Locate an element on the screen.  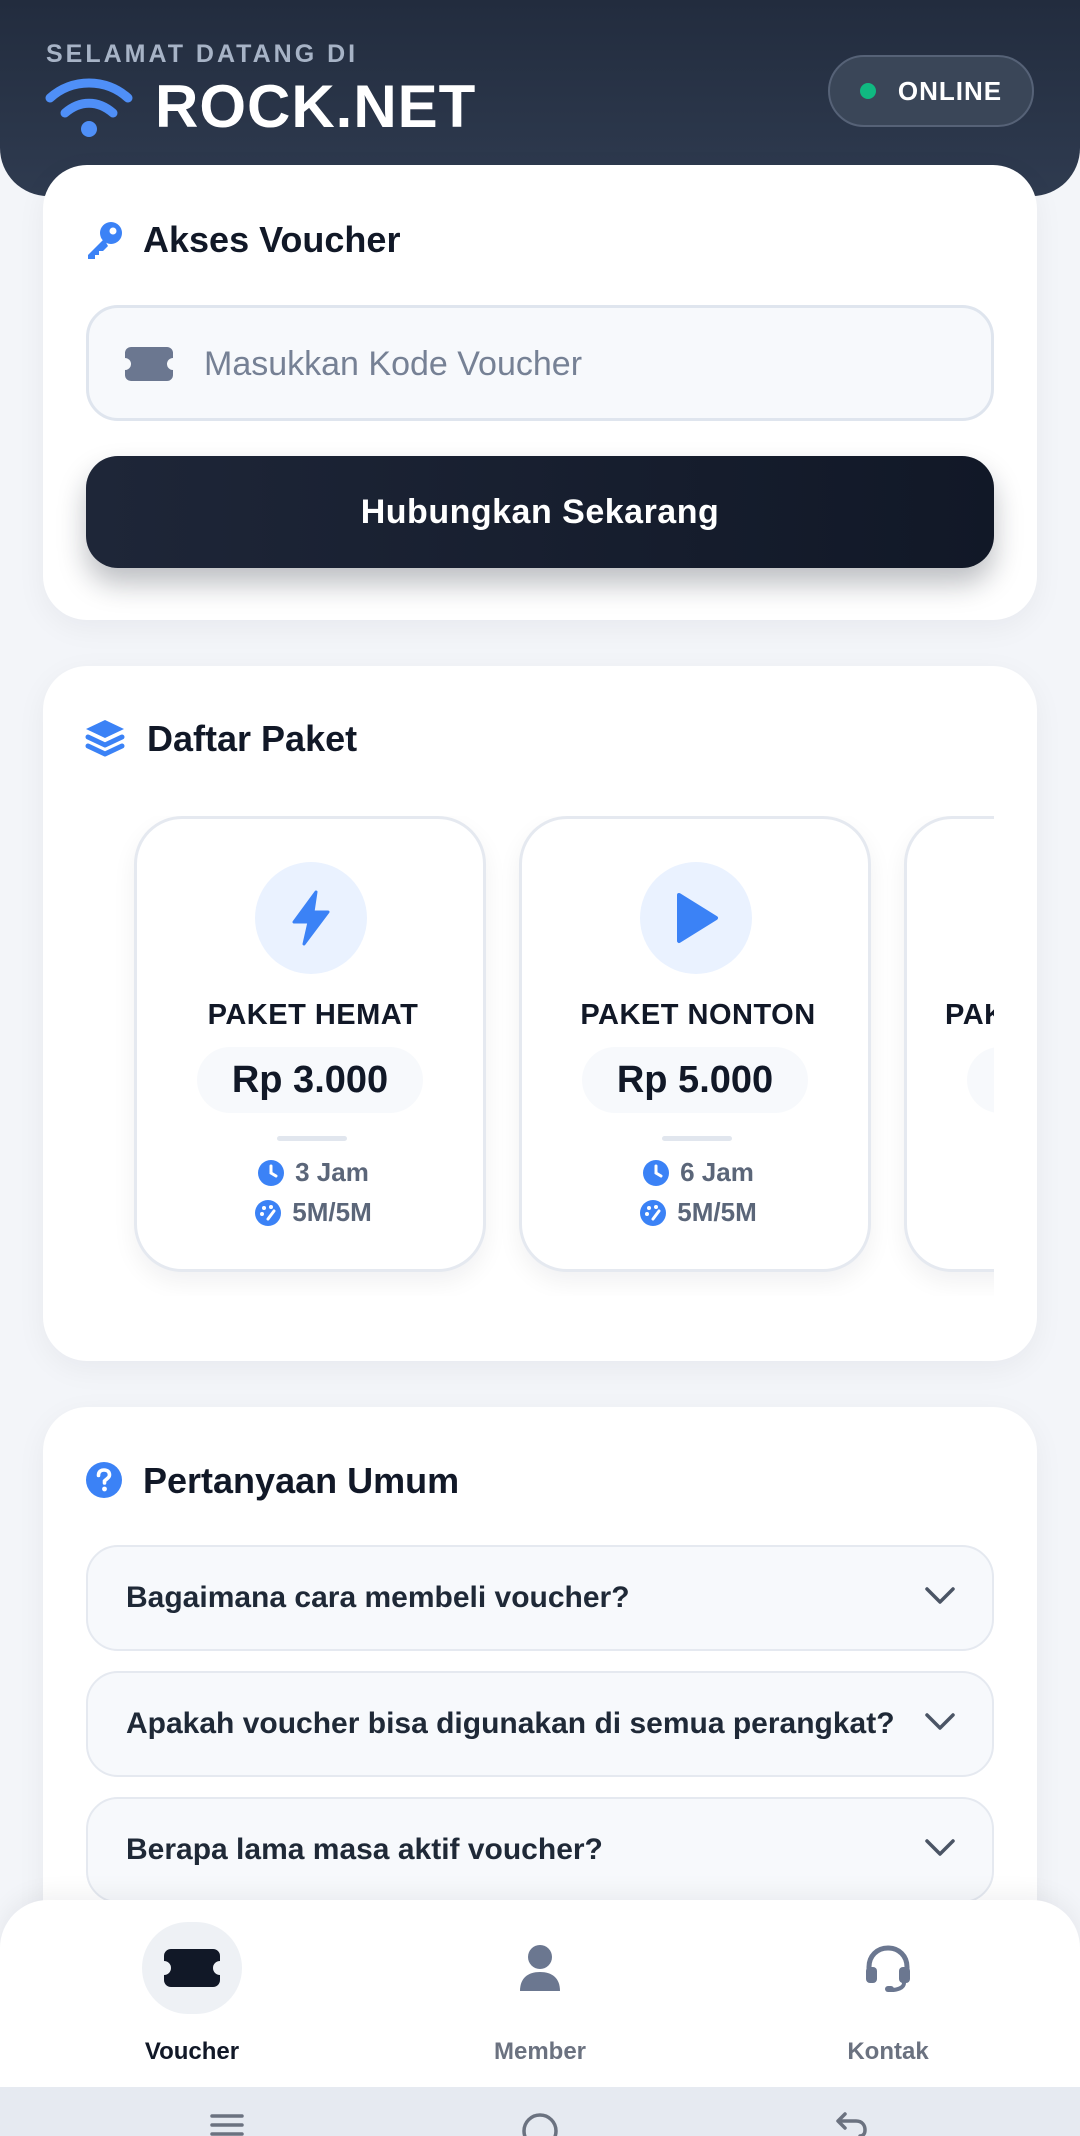
headset-icon is located at coordinates (888, 1968).